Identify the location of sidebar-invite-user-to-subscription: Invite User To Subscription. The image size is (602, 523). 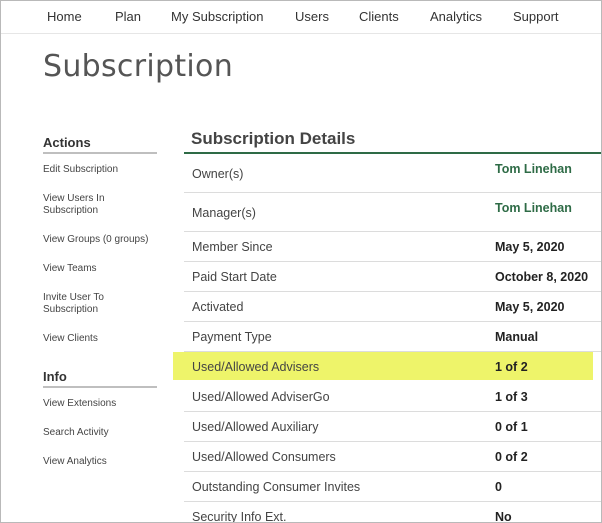
(86, 304).